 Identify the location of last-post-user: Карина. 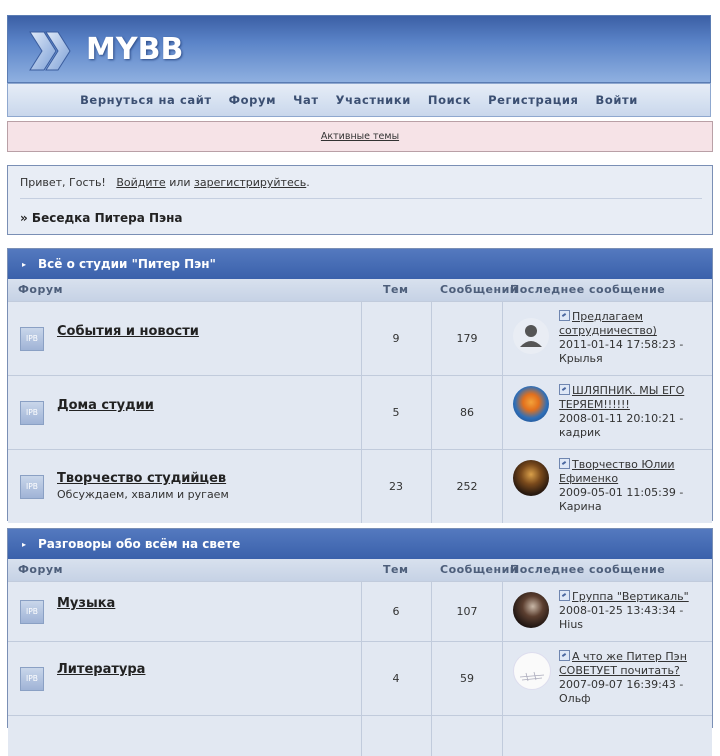
(580, 506).